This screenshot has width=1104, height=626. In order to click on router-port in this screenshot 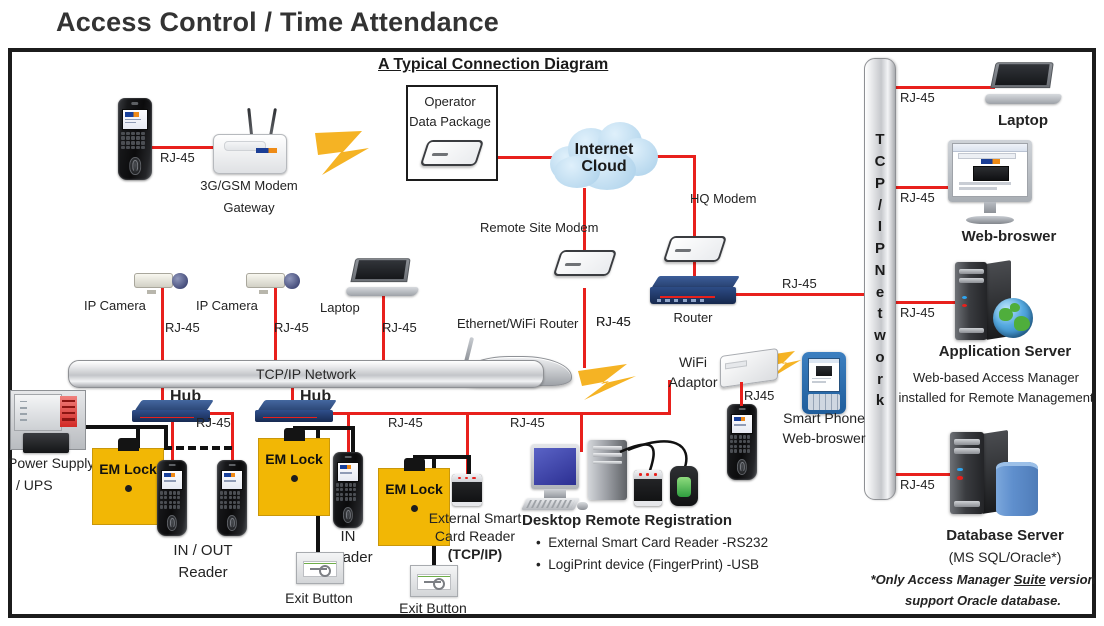, I will do `click(684, 300)`.